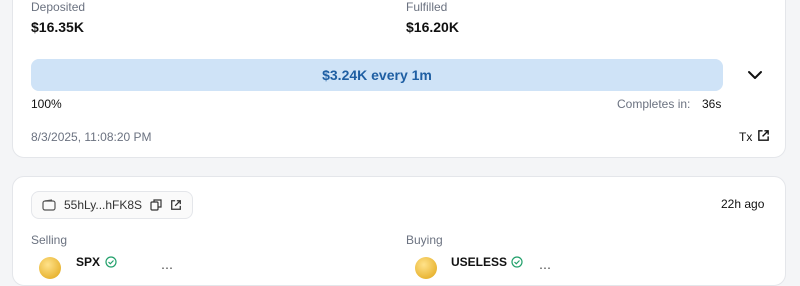 The image size is (800, 286). I want to click on progress-bar-text: $3.24K every 1m, so click(377, 75).